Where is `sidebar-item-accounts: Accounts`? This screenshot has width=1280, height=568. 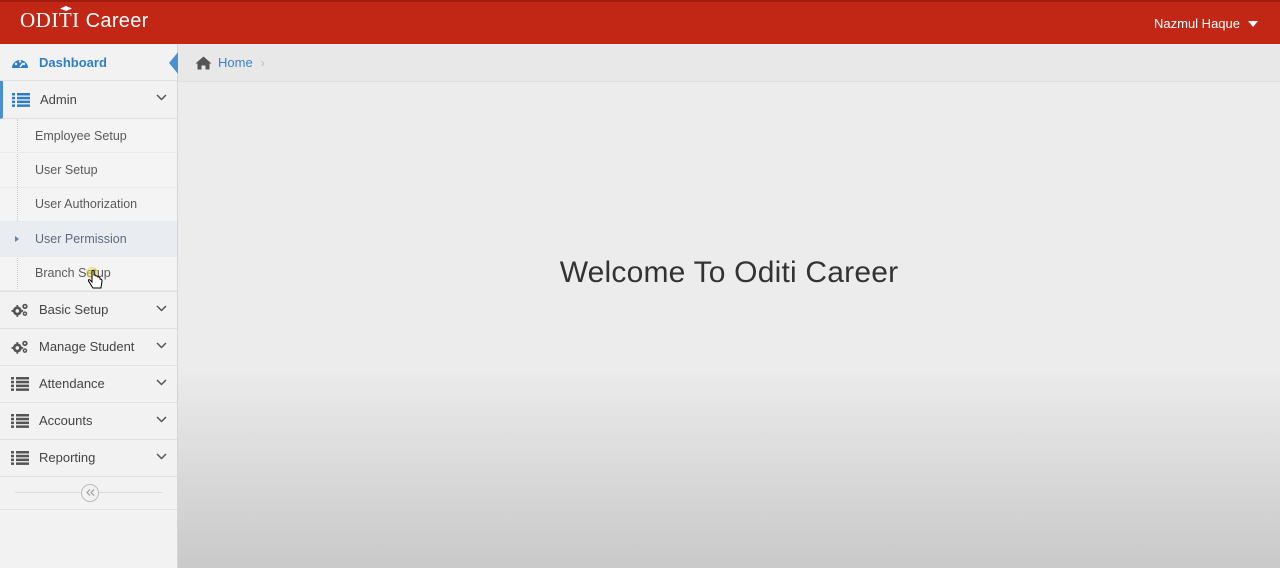 sidebar-item-accounts: Accounts is located at coordinates (88, 421).